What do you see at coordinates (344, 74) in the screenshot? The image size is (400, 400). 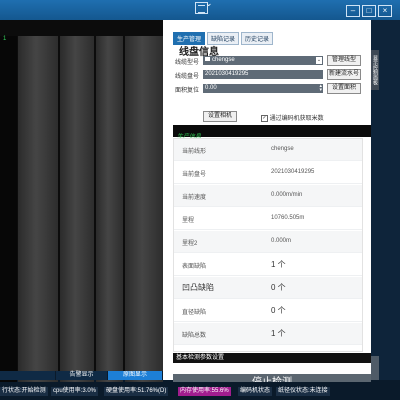 I see `new-serial-button: 新建流水号` at bounding box center [344, 74].